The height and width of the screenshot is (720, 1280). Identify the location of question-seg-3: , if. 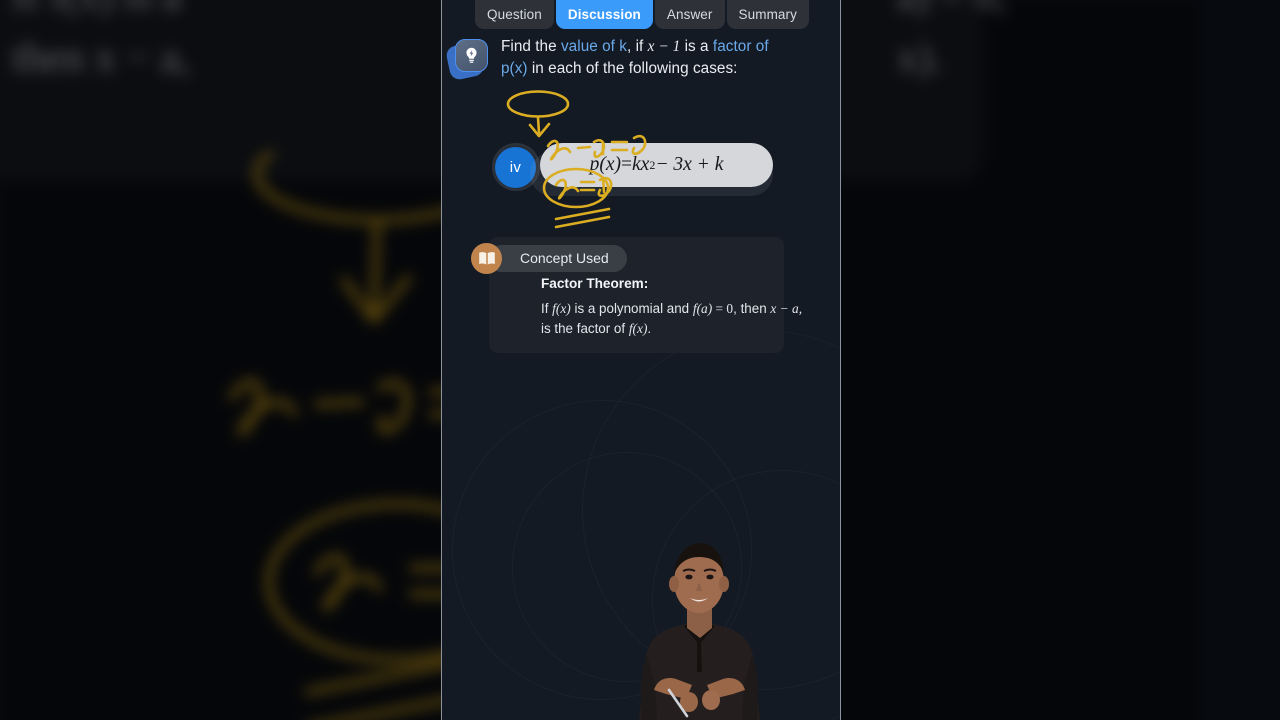
(637, 46).